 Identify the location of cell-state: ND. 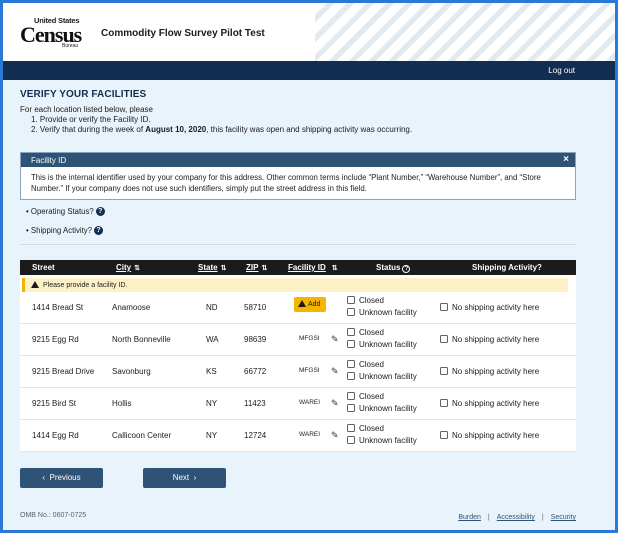
(212, 307).